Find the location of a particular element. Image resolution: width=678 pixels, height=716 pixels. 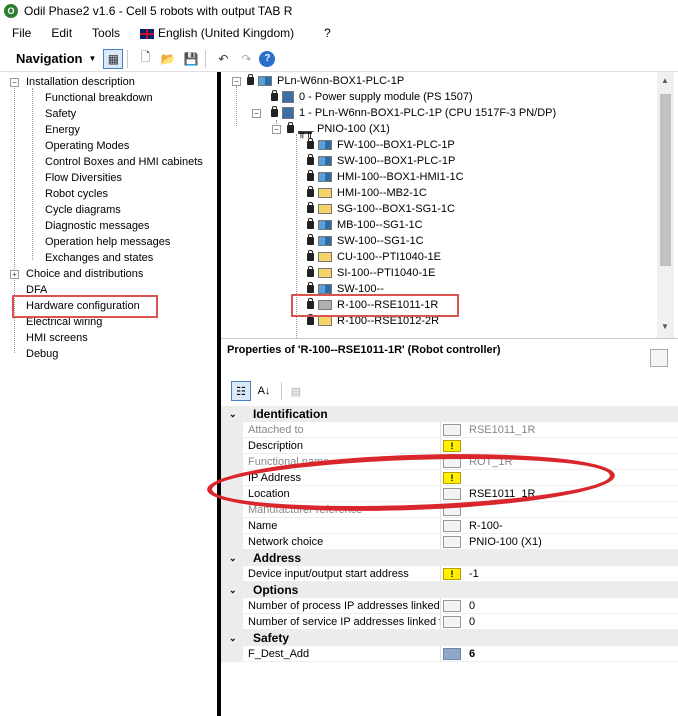

tree-item-operating-modes: Operating Modes is located at coordinates (87, 146).